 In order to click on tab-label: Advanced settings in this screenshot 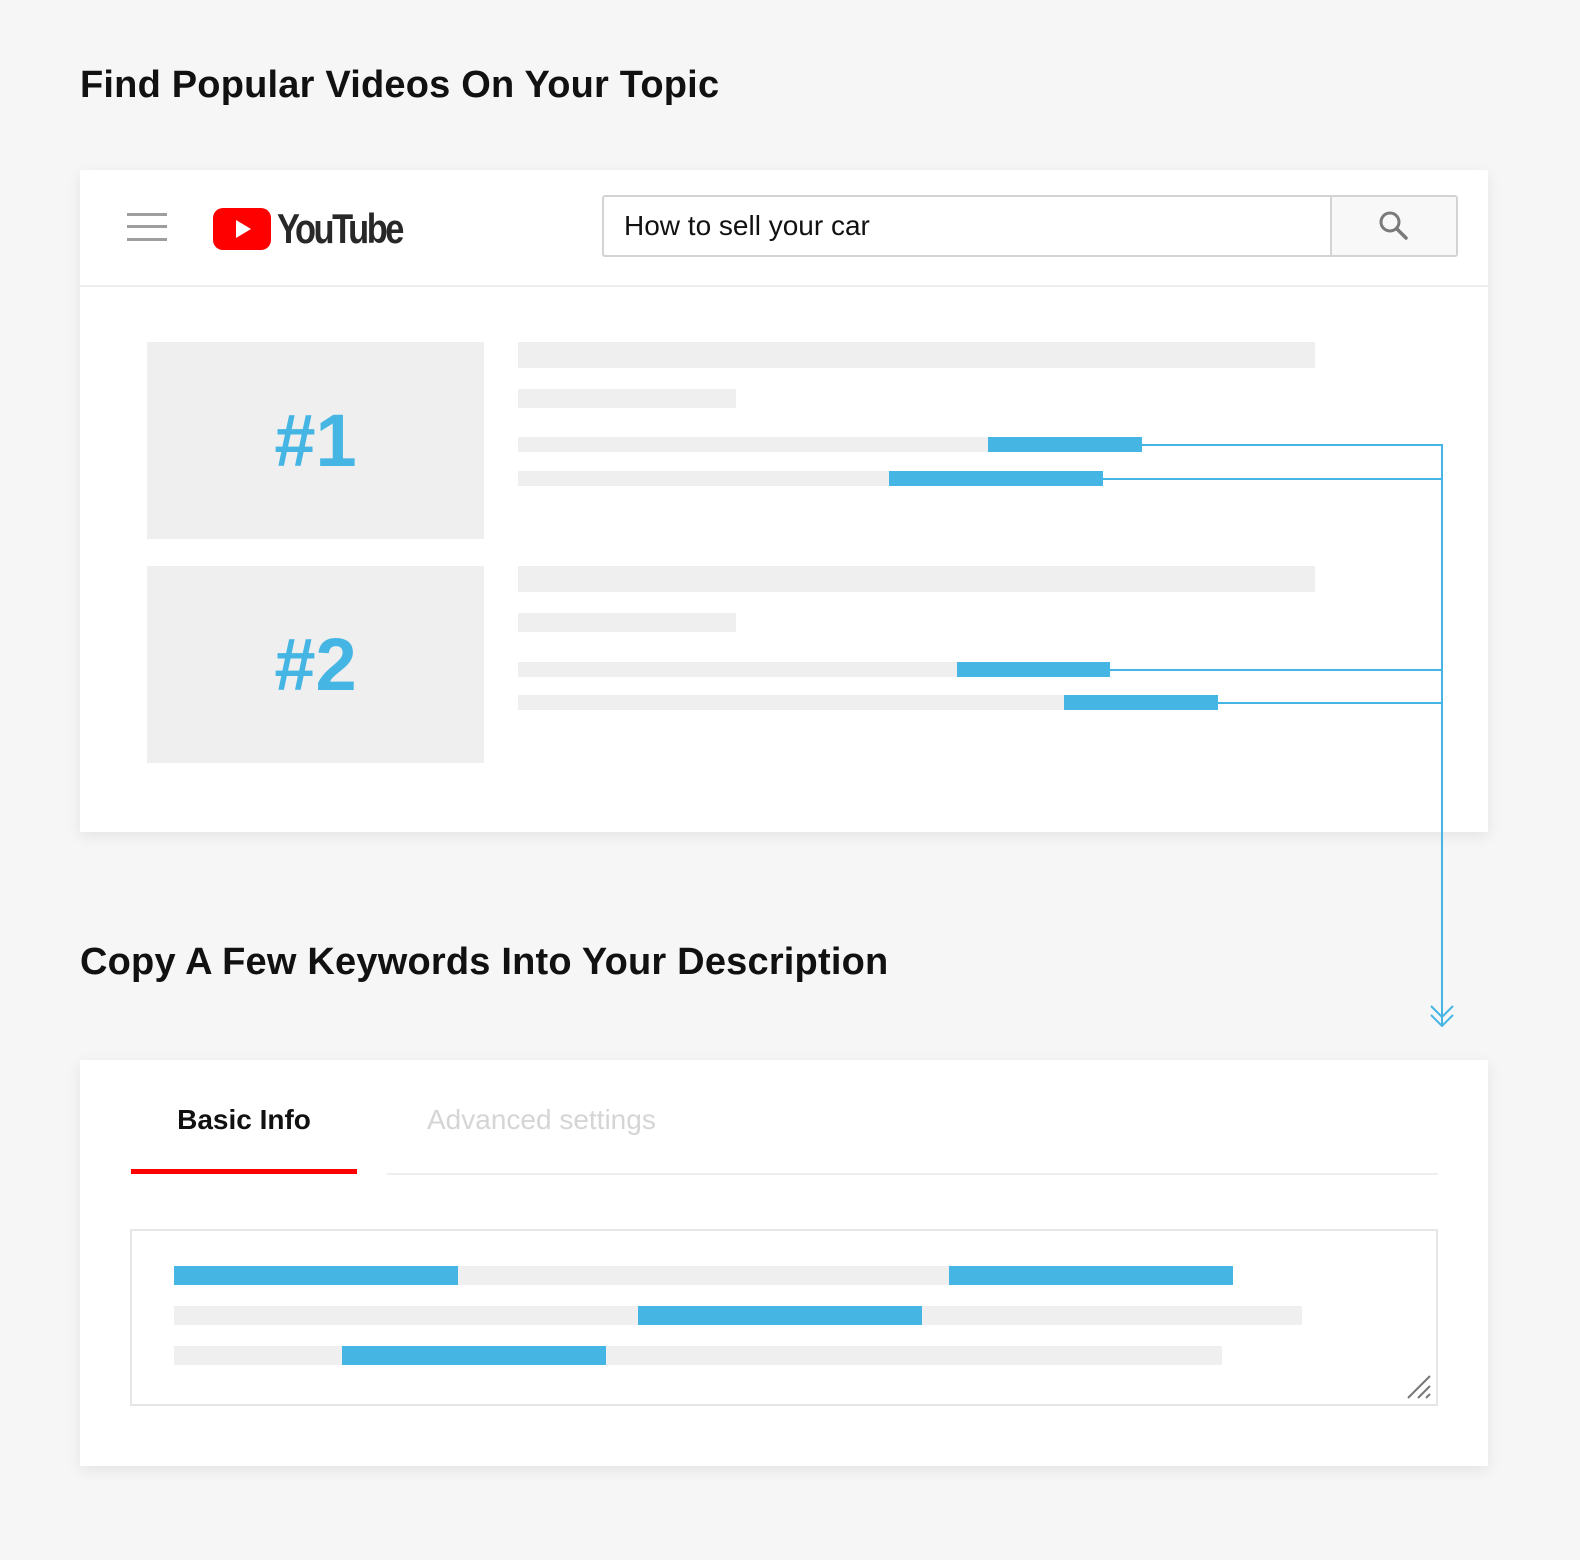, I will do `click(541, 1119)`.